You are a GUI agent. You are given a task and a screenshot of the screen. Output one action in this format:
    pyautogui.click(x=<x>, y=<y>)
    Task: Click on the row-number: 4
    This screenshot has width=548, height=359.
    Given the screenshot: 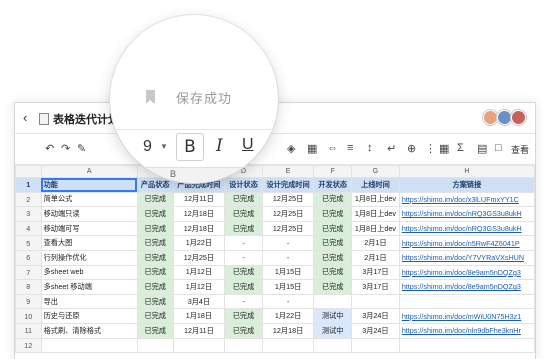 What is the action you would take?
    pyautogui.click(x=28, y=228)
    